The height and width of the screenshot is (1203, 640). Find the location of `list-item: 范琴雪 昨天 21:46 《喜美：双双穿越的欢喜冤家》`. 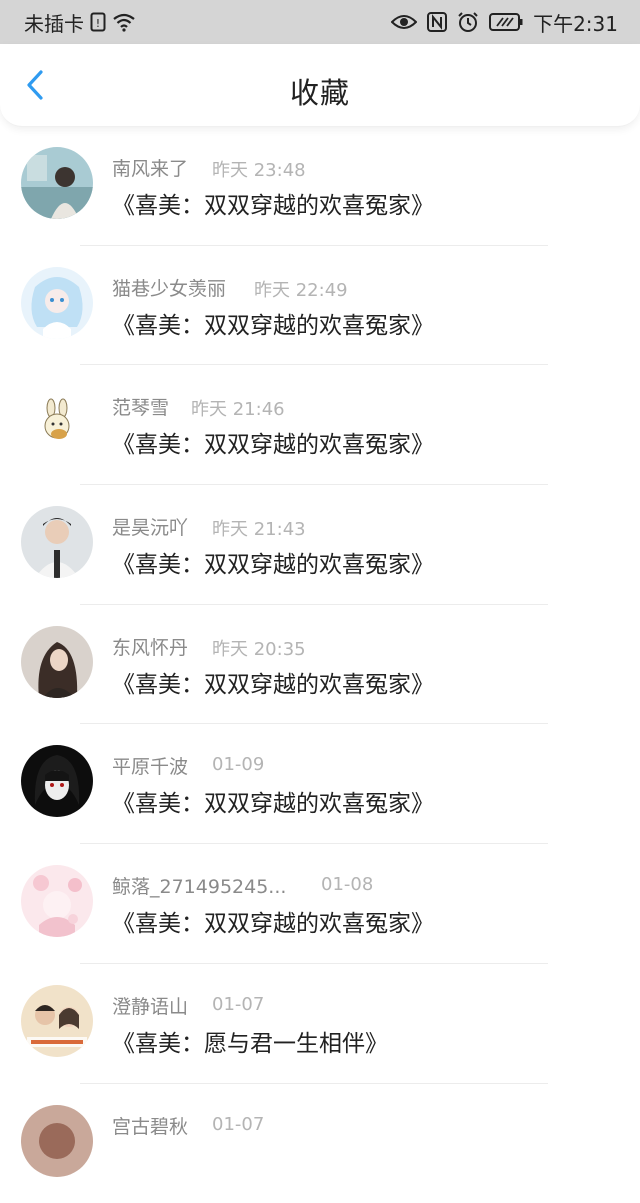

list-item: 范琴雪 昨天 21:46 《喜美：双双穿越的欢喜冤家》 is located at coordinates (320, 425).